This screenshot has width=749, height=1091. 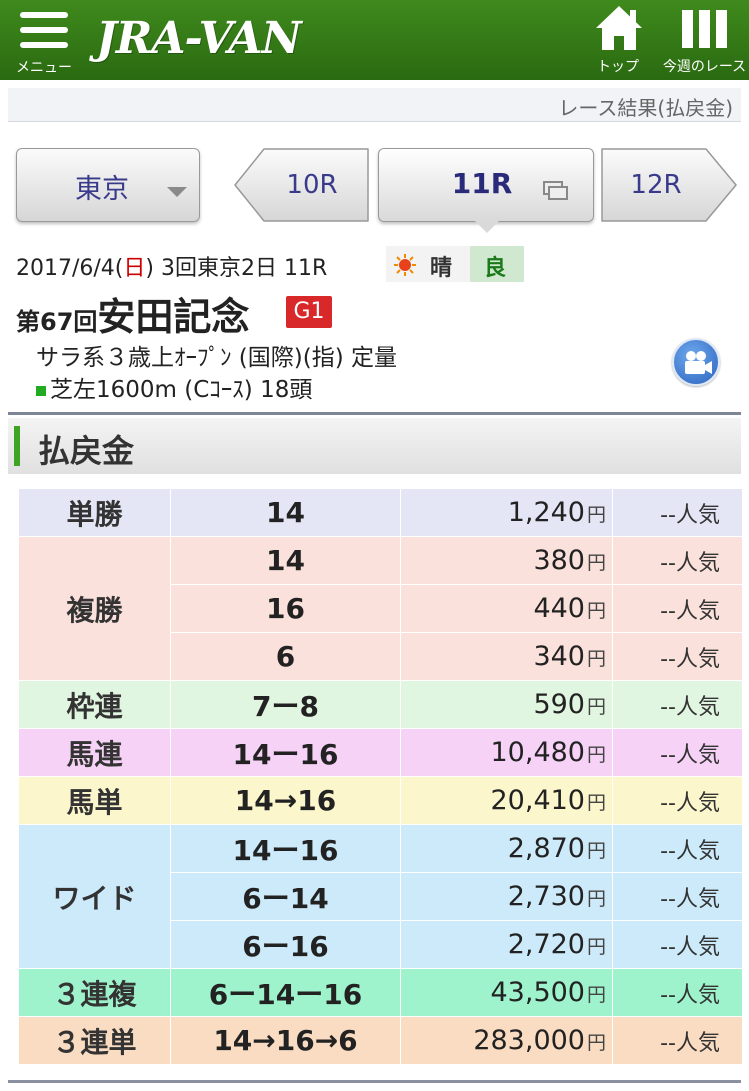 I want to click on sun-icon, so click(x=405, y=265).